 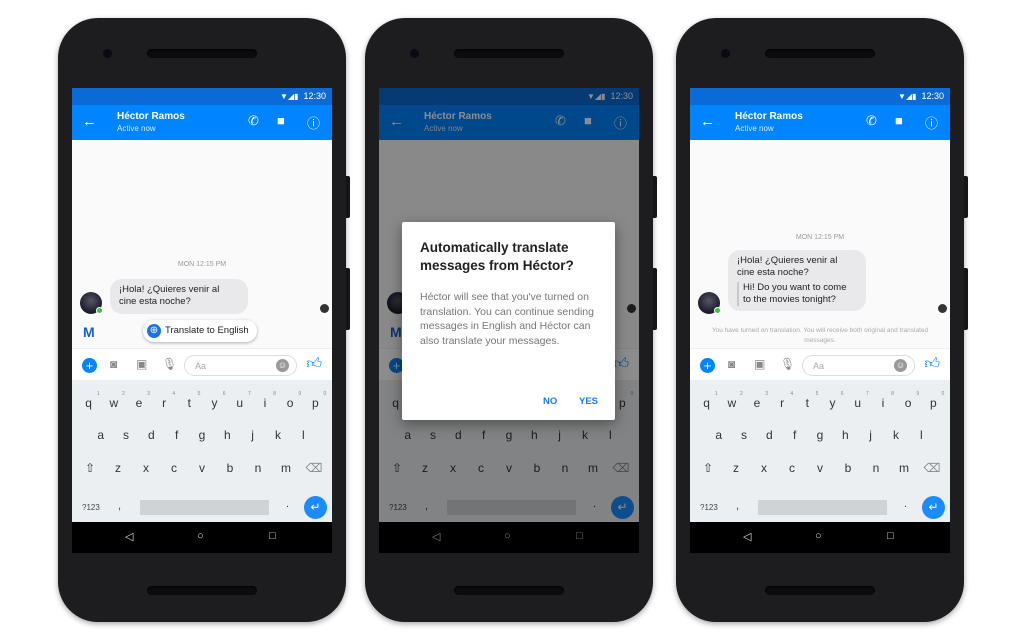 I want to click on translate-to-english-button: ⊕Translate to English, so click(x=200, y=331).